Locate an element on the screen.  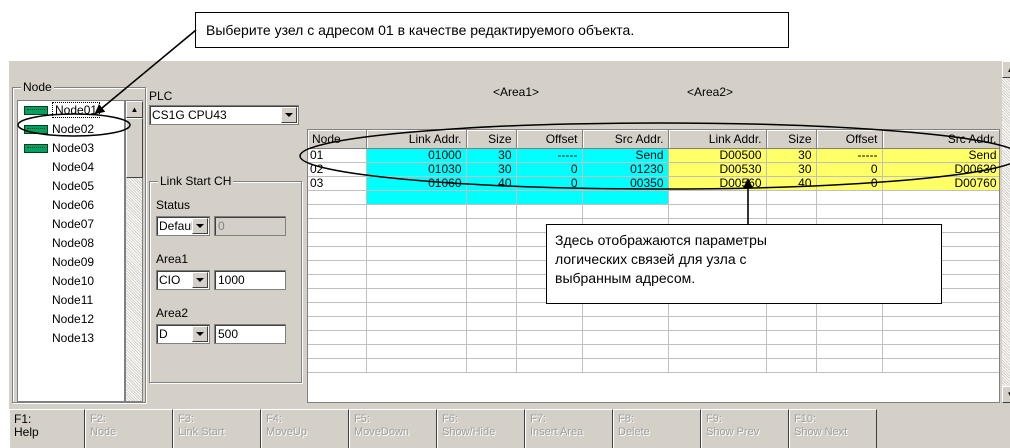
node-list-item: Node13 is located at coordinates (71, 338).